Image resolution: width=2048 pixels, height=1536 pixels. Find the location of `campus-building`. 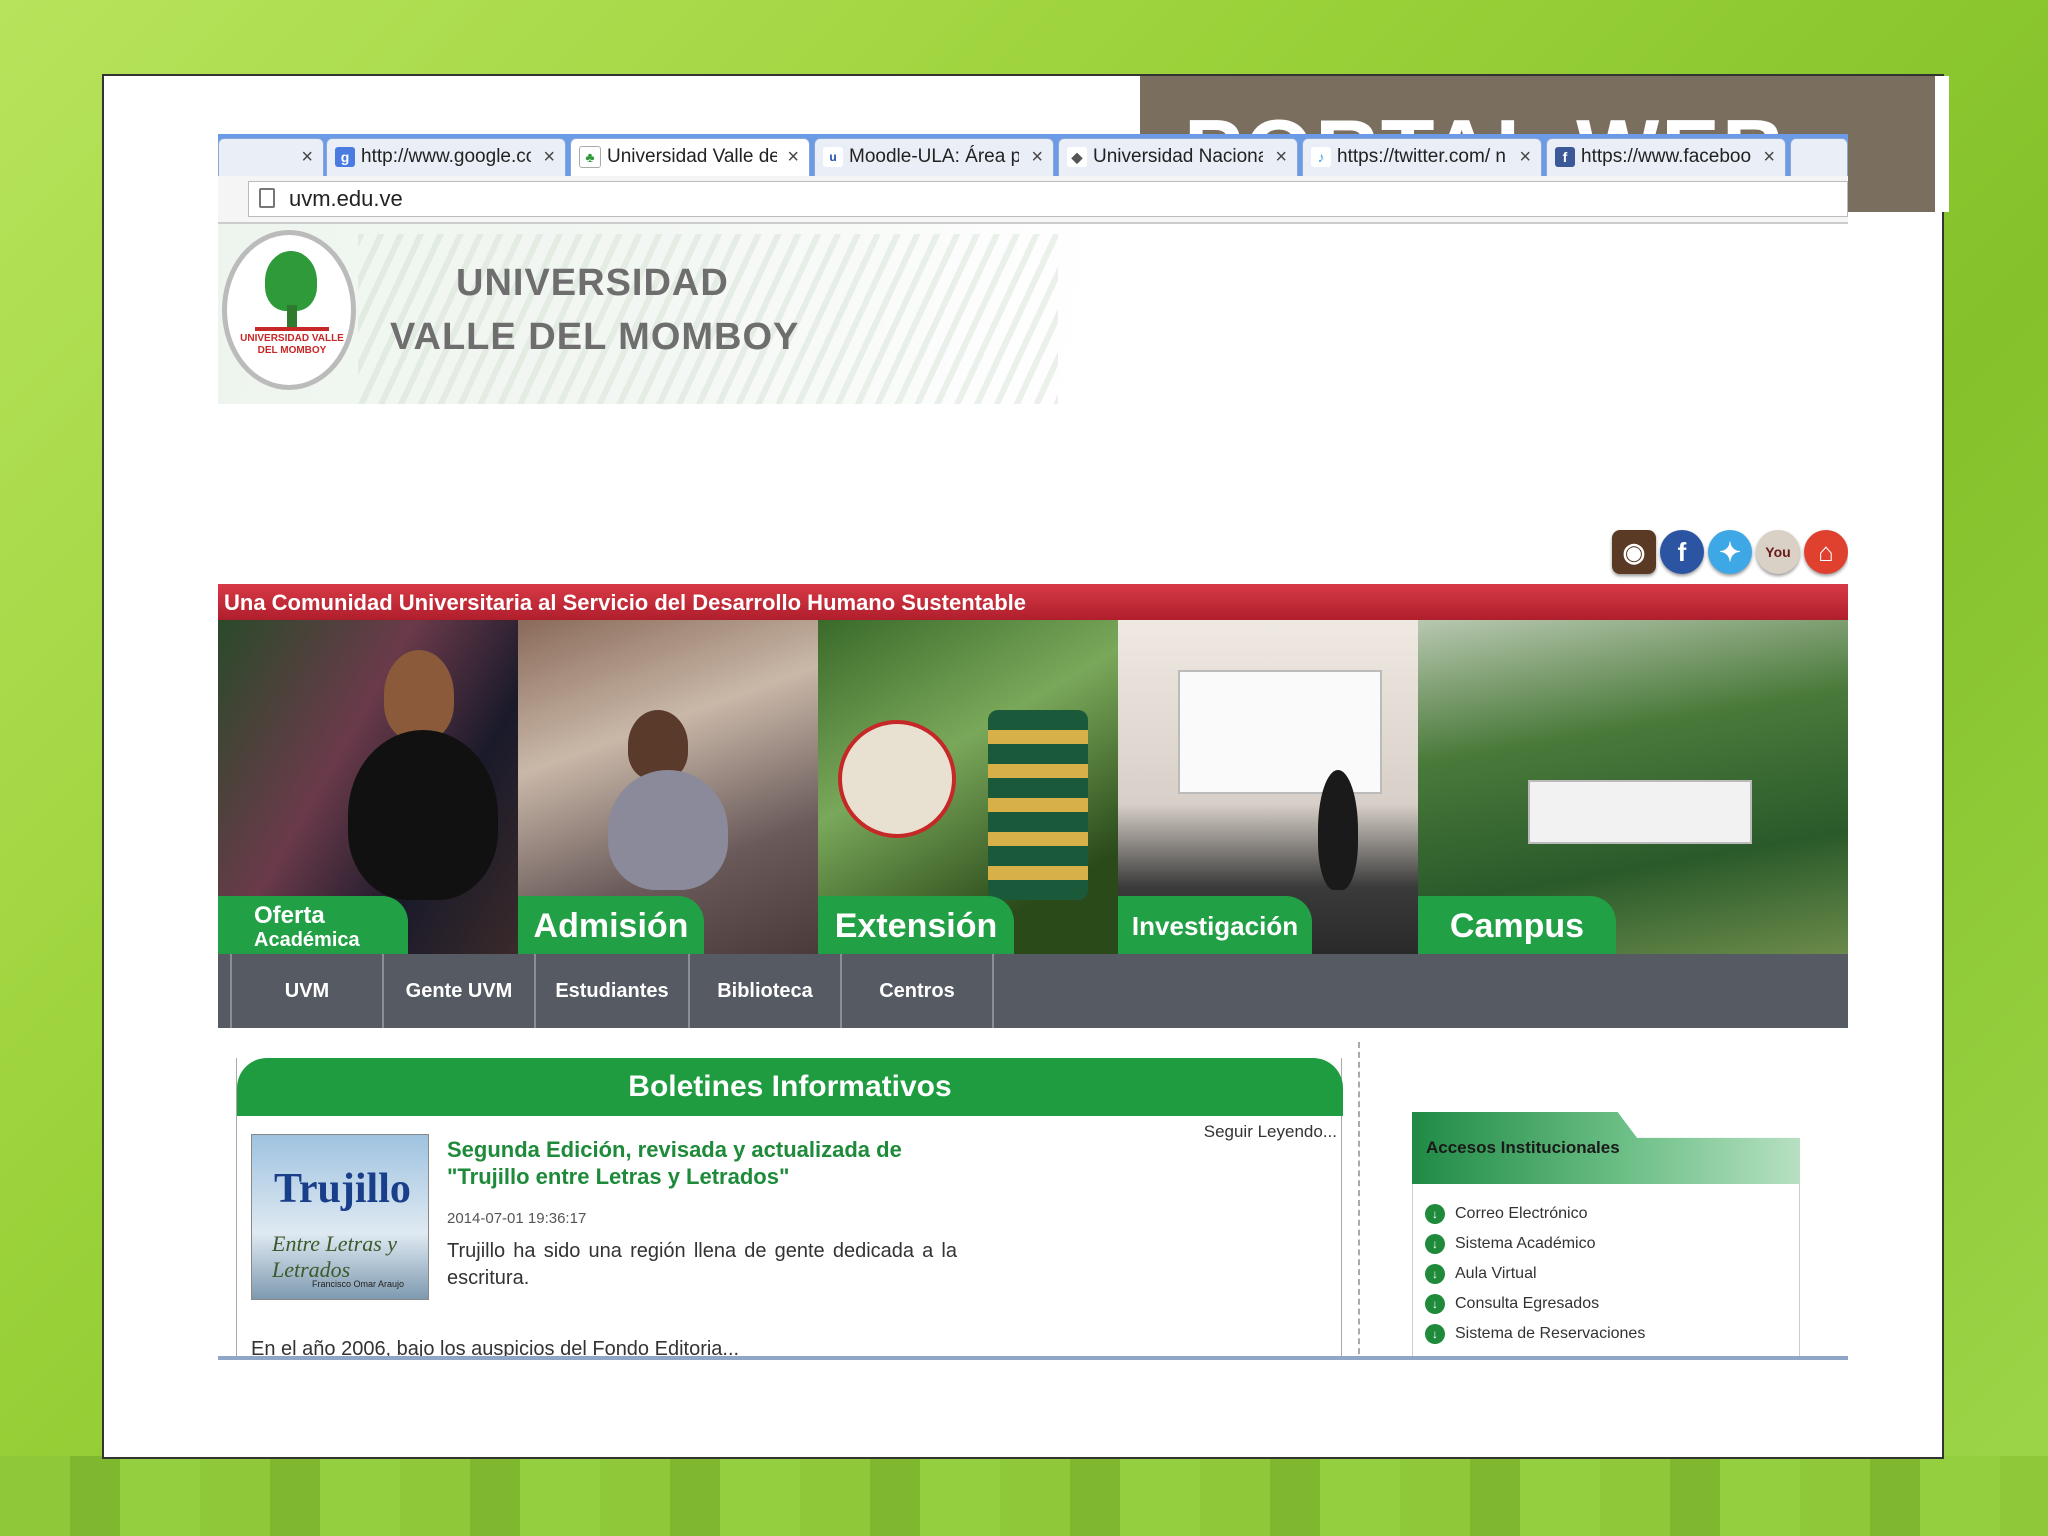

campus-building is located at coordinates (1640, 812).